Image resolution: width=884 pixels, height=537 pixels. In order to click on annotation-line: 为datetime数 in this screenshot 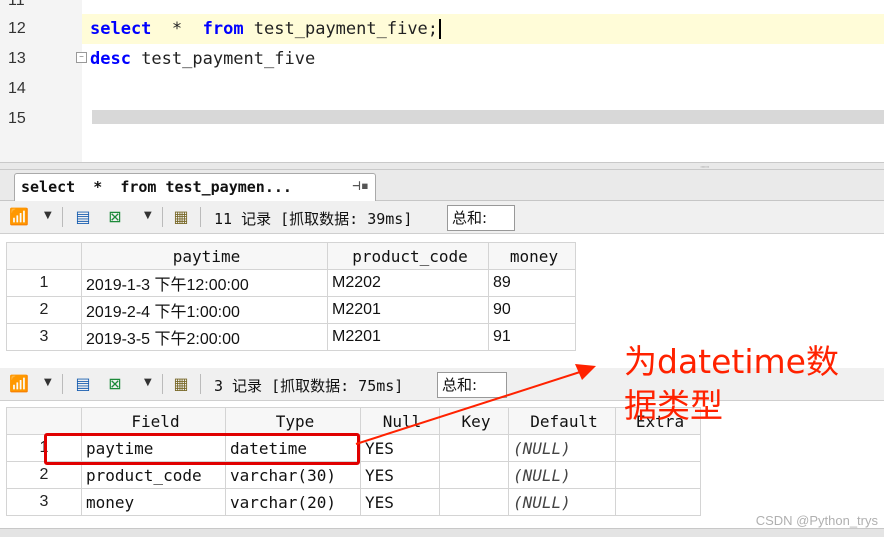, I will do `click(731, 361)`.